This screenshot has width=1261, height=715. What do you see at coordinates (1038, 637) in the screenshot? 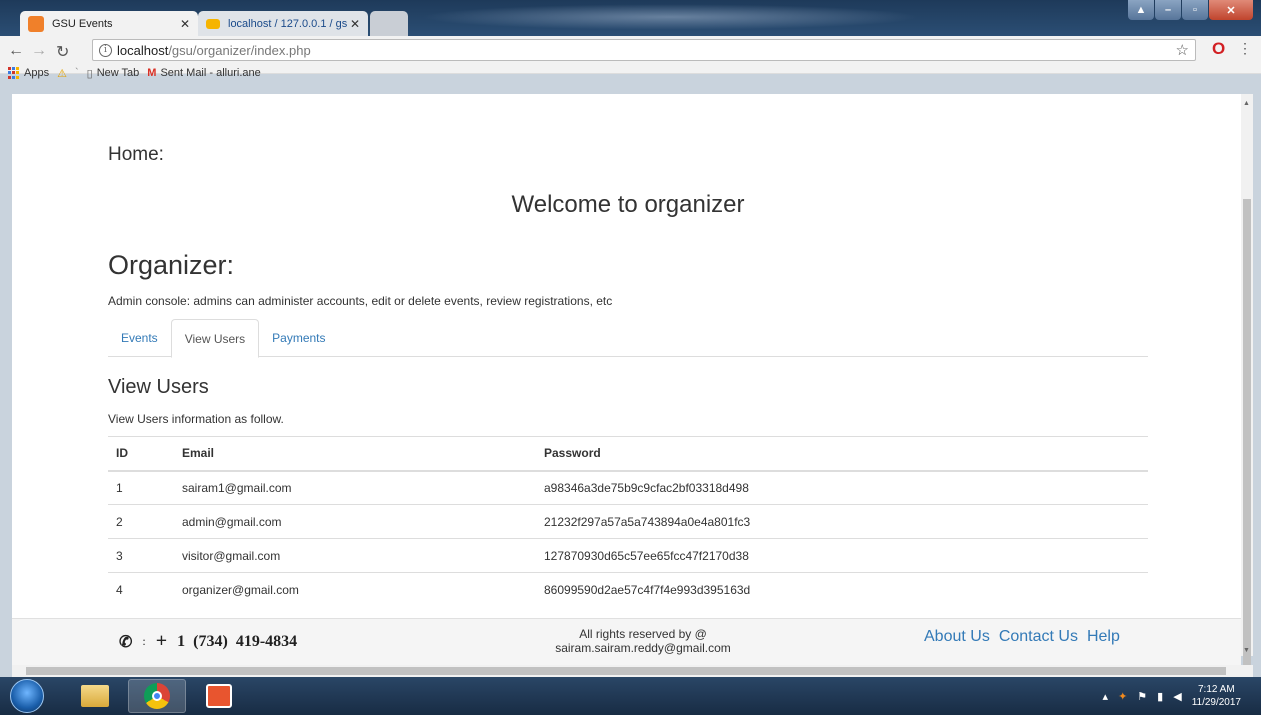
I see `contact-us-link: Contact Us` at bounding box center [1038, 637].